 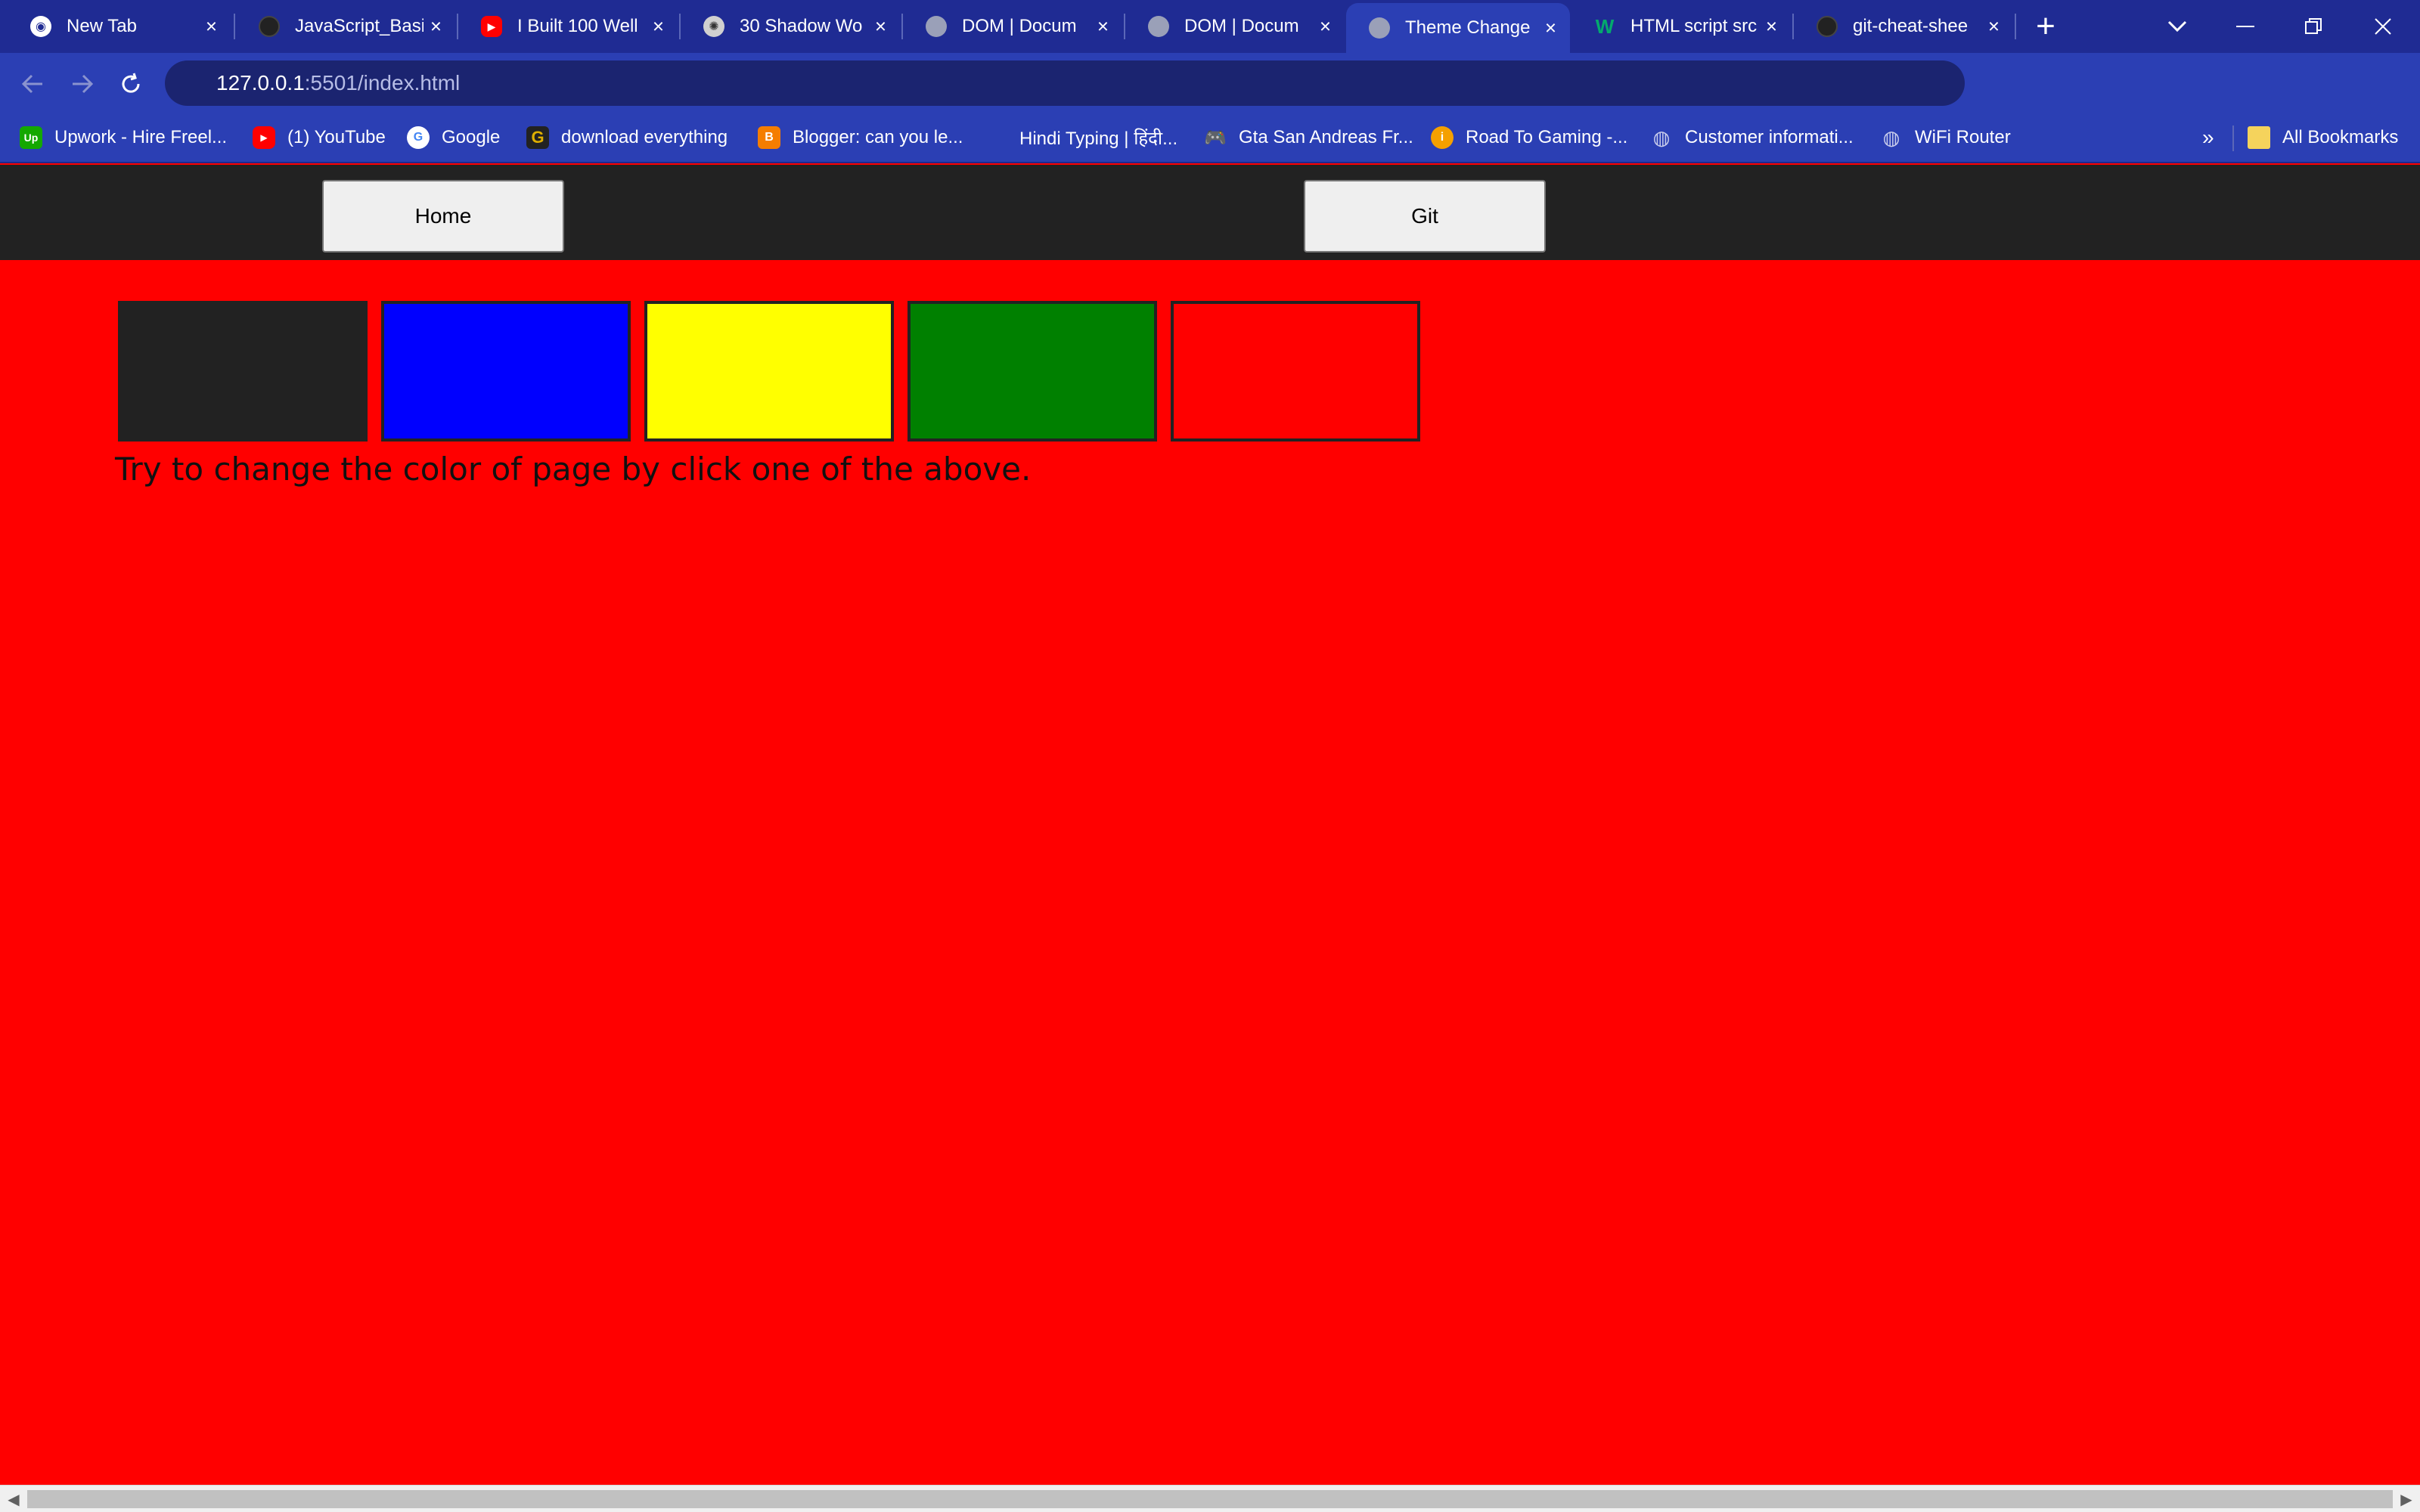 What do you see at coordinates (1442, 137) in the screenshot?
I see `info-icon: i` at bounding box center [1442, 137].